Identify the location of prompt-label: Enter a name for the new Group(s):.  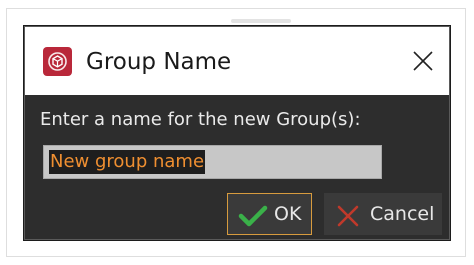
(200, 119).